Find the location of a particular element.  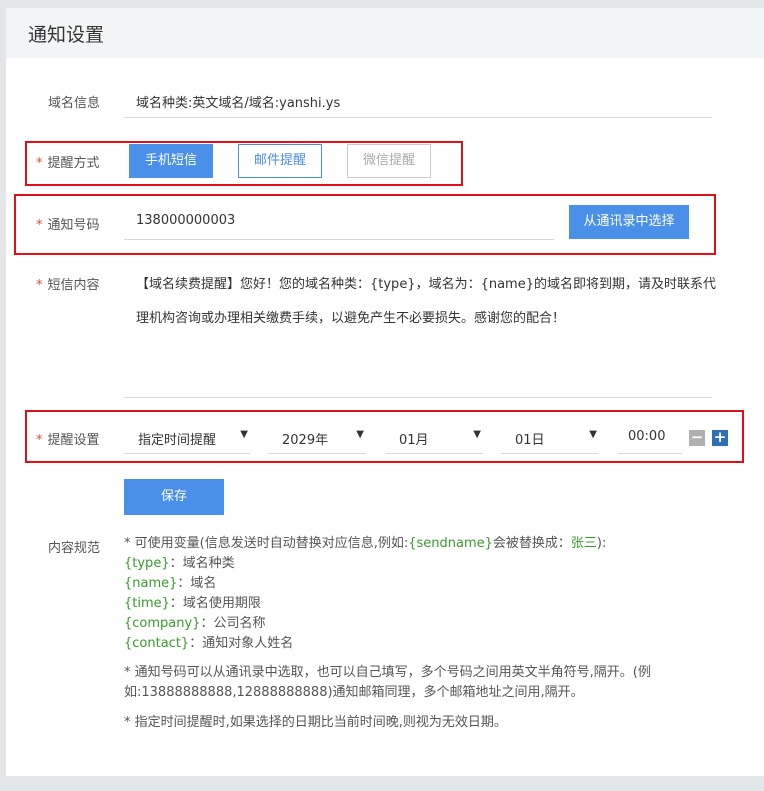

option-sms-button: 手机短信 is located at coordinates (171, 161).